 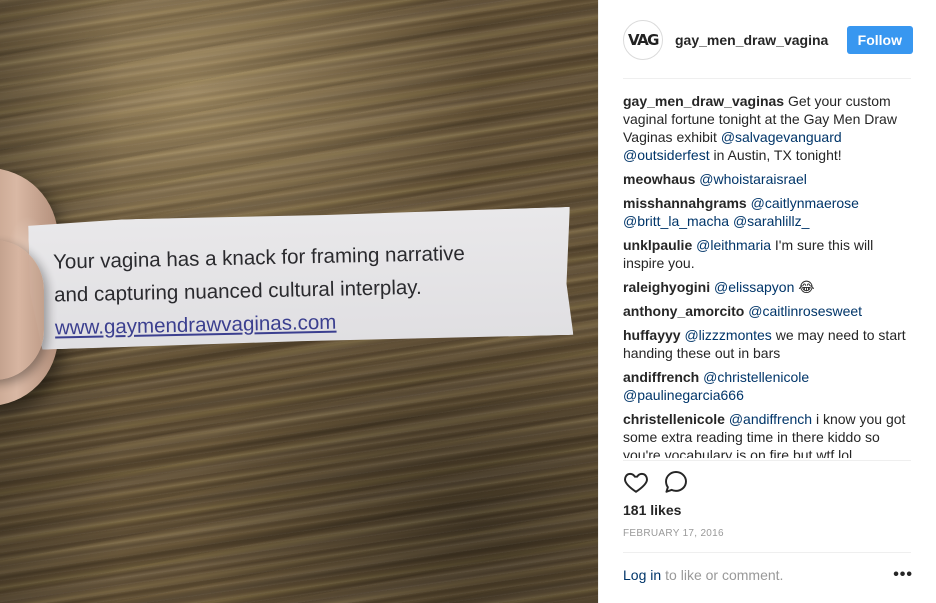 I want to click on comment-mention: @lizzzmontes, so click(x=727, y=335).